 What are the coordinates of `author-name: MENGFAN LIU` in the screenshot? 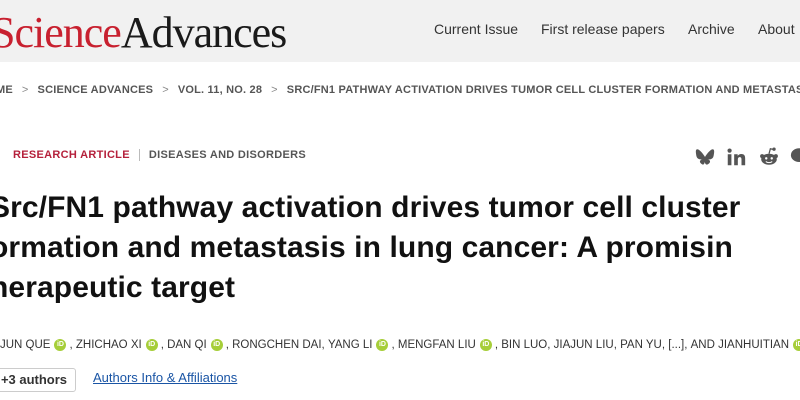 It's located at (437, 345).